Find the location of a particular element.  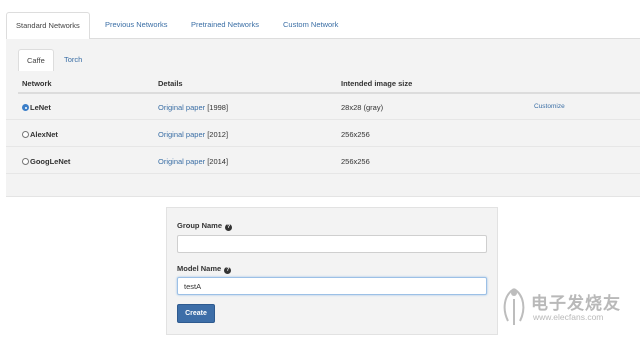

create-button: Create is located at coordinates (196, 313).